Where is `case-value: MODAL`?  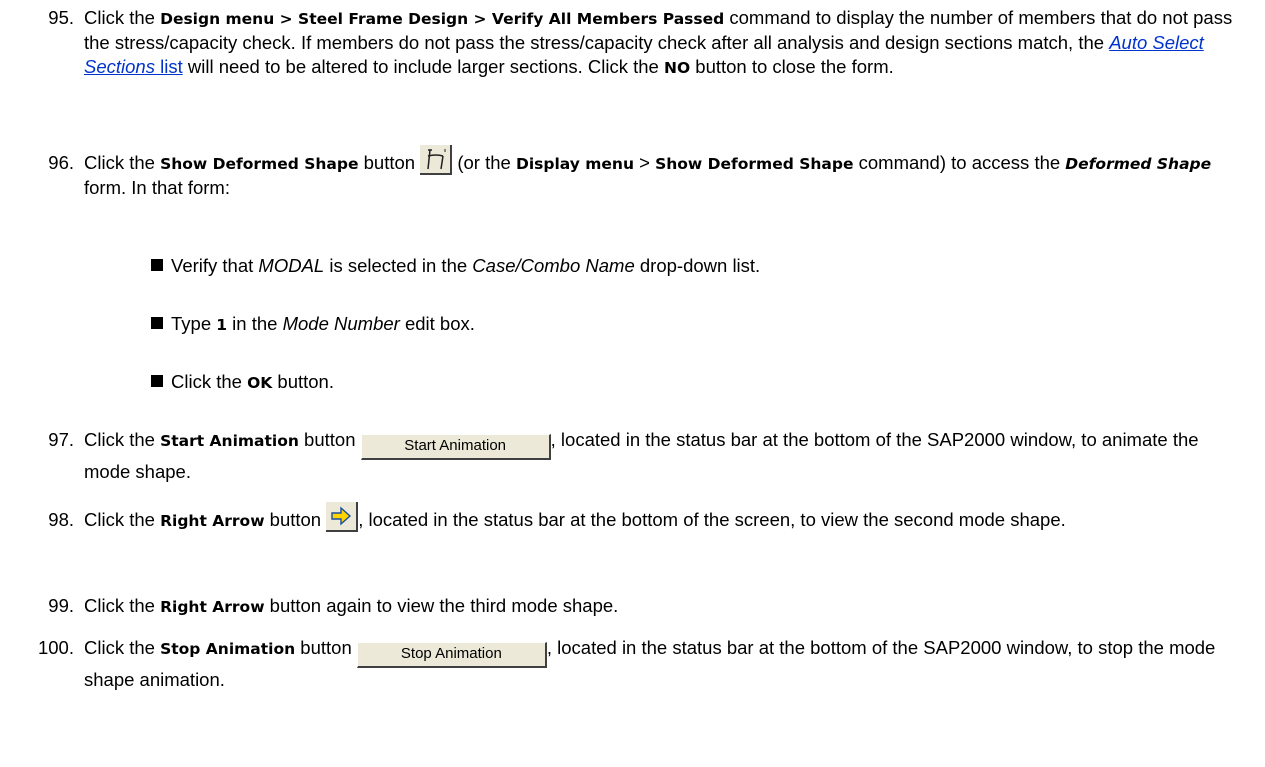 case-value: MODAL is located at coordinates (291, 265).